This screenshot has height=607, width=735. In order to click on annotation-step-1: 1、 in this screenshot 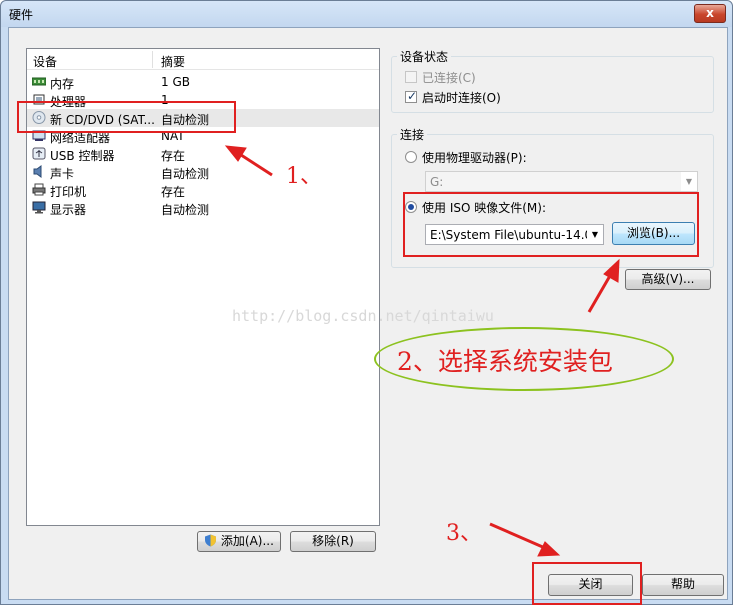, I will do `click(304, 176)`.